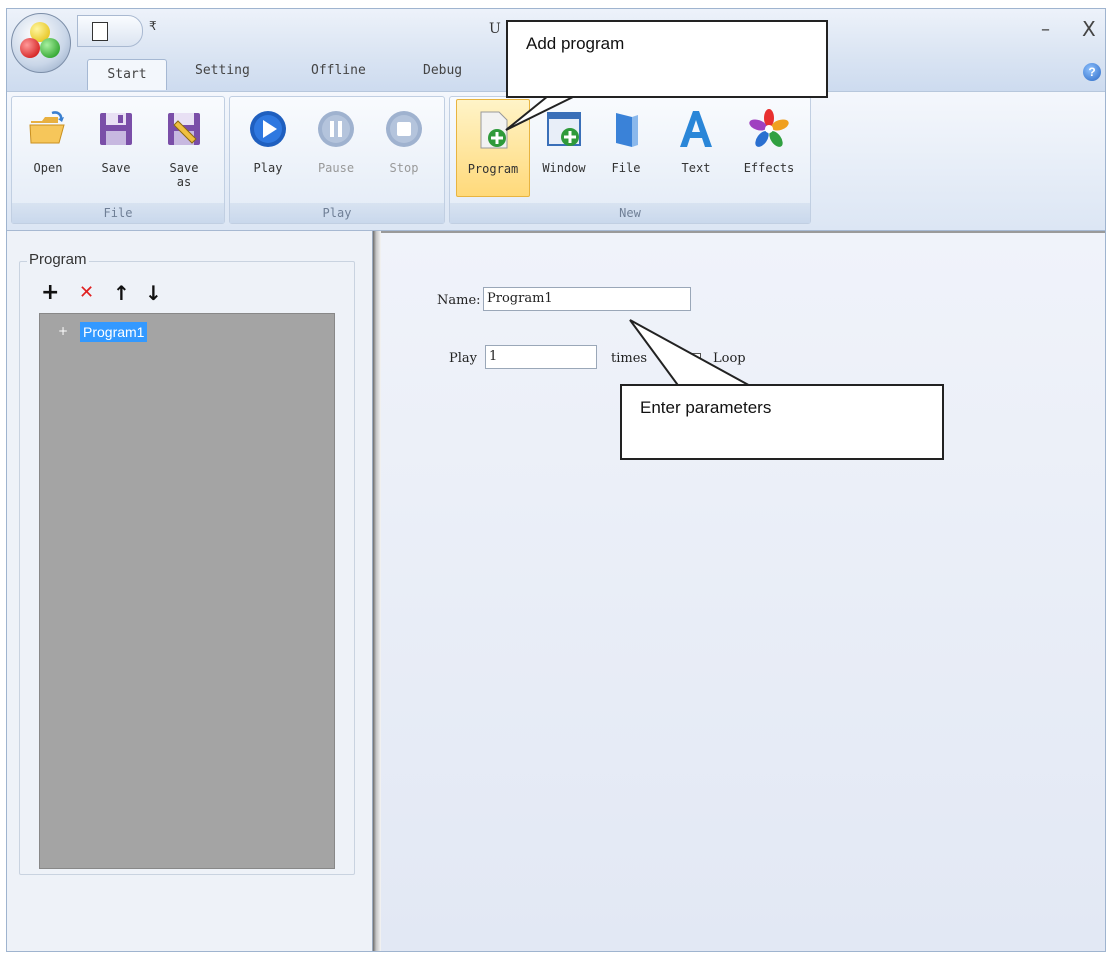  I want to click on move-down-icon: ↓, so click(153, 293).